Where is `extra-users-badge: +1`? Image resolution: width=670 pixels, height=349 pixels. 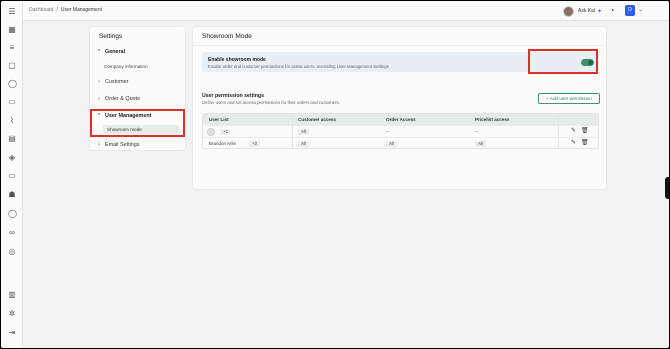 extra-users-badge: +1 is located at coordinates (226, 132).